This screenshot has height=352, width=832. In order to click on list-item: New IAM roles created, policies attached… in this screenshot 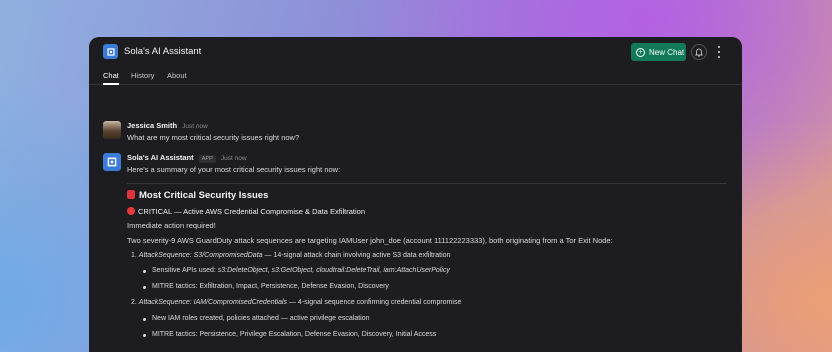, I will do `click(256, 318)`.